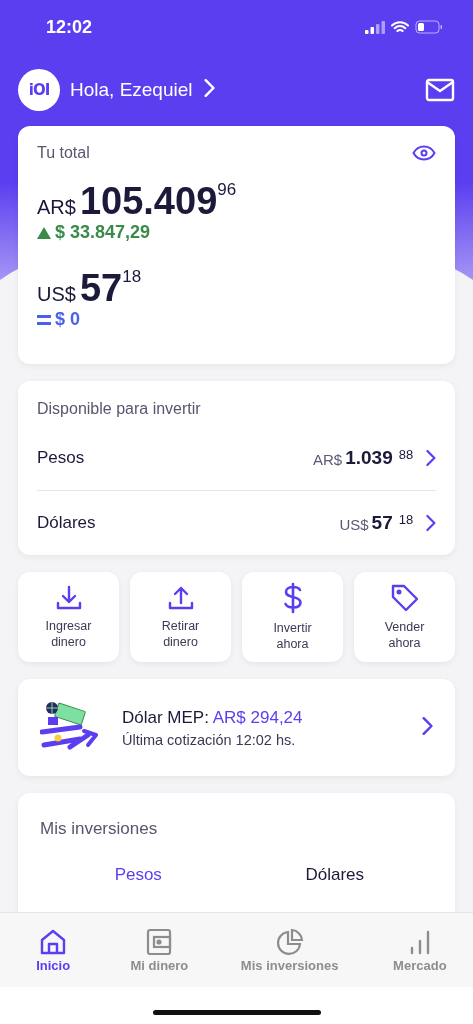 The width and height of the screenshot is (473, 1024). Describe the element at coordinates (68, 319) in the screenshot. I see `balance-change: $ 0` at that location.